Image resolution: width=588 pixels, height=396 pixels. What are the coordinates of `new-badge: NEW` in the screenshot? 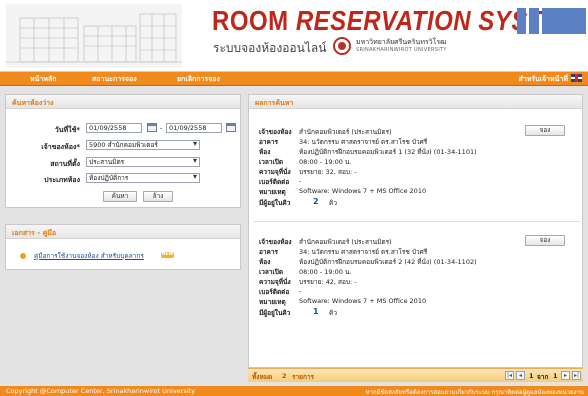 It's located at (167, 255).